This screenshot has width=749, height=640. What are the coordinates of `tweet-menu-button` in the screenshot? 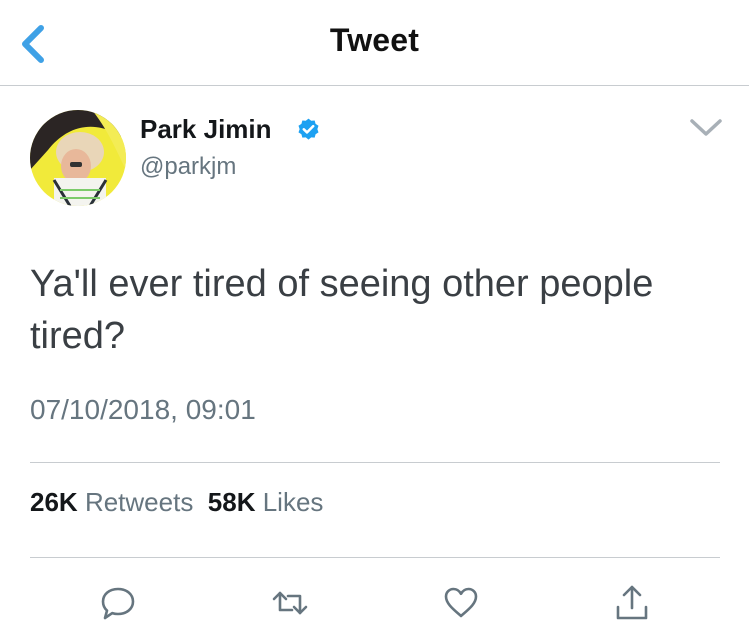 It's located at (706, 127).